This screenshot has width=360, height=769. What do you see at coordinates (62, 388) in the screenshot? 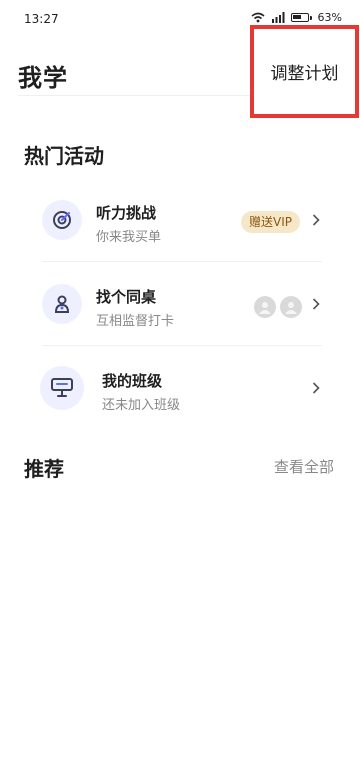
I see `classroom-icon` at bounding box center [62, 388].